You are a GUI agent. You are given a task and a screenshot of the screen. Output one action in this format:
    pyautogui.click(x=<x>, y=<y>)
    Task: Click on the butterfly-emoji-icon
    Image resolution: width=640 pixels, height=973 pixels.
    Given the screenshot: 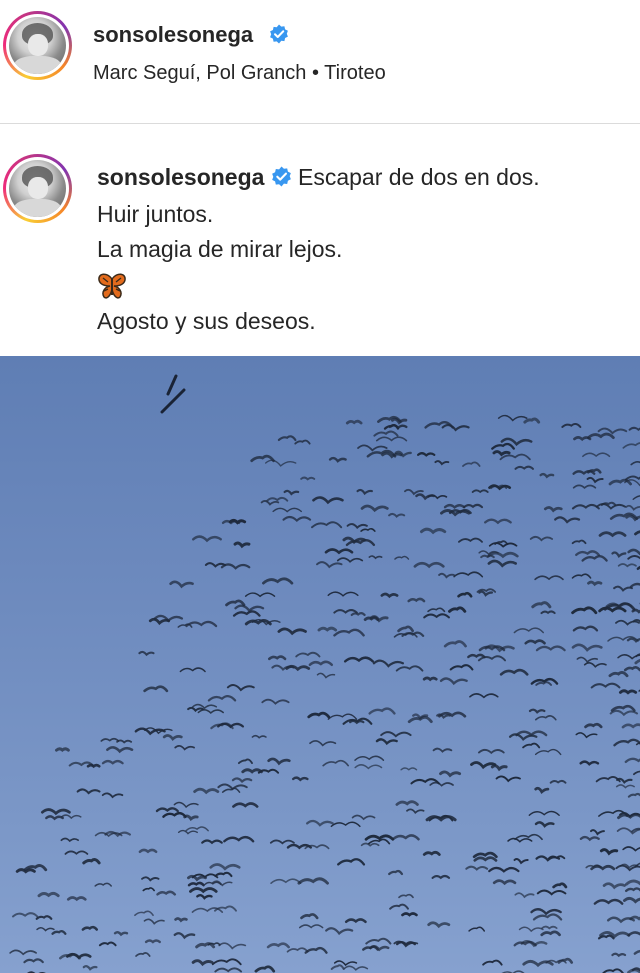 What is the action you would take?
    pyautogui.click(x=112, y=286)
    